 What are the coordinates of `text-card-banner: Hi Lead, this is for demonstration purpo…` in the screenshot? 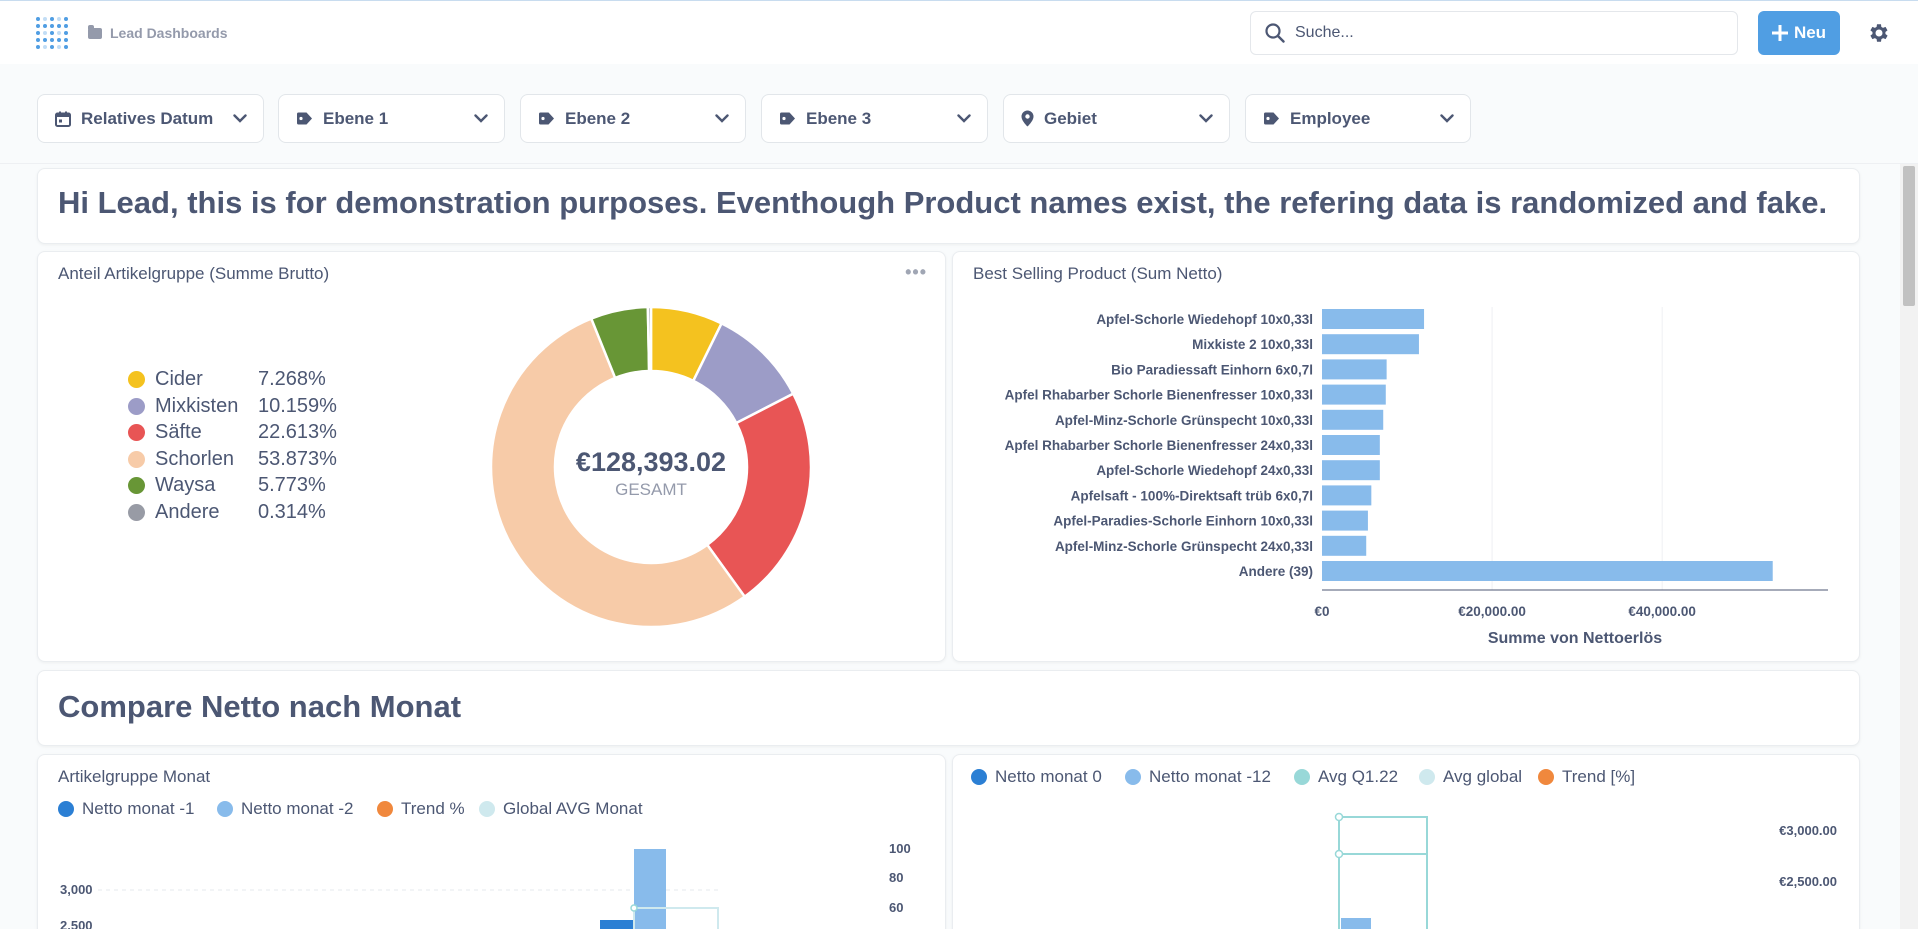 It's located at (948, 206).